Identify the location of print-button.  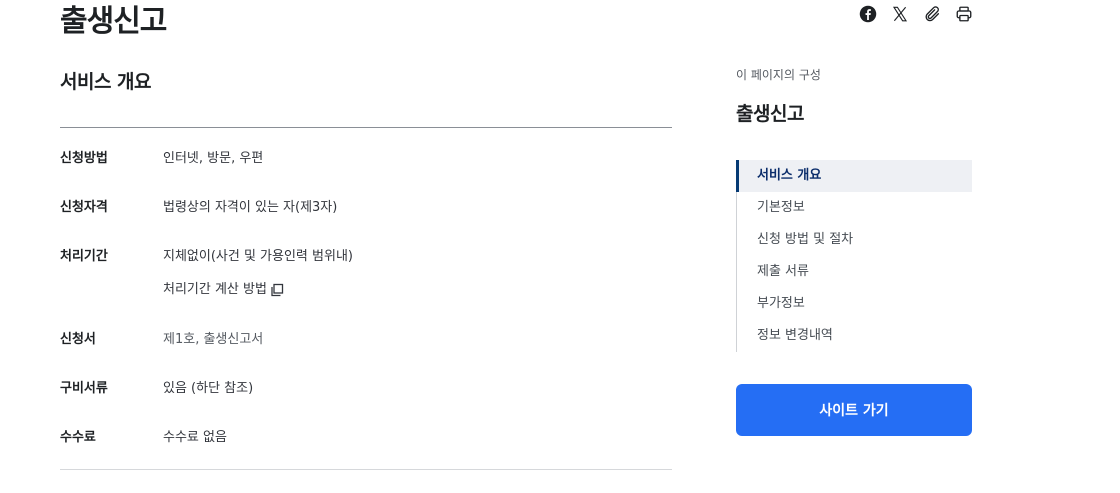
(964, 14).